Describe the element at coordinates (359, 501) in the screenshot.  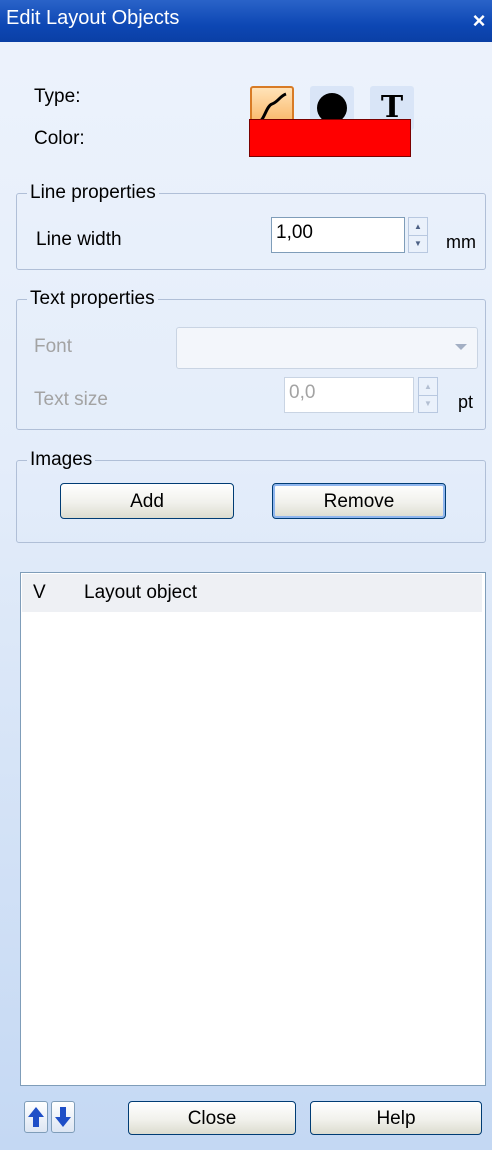
I see `remove-image-button: Remove` at that location.